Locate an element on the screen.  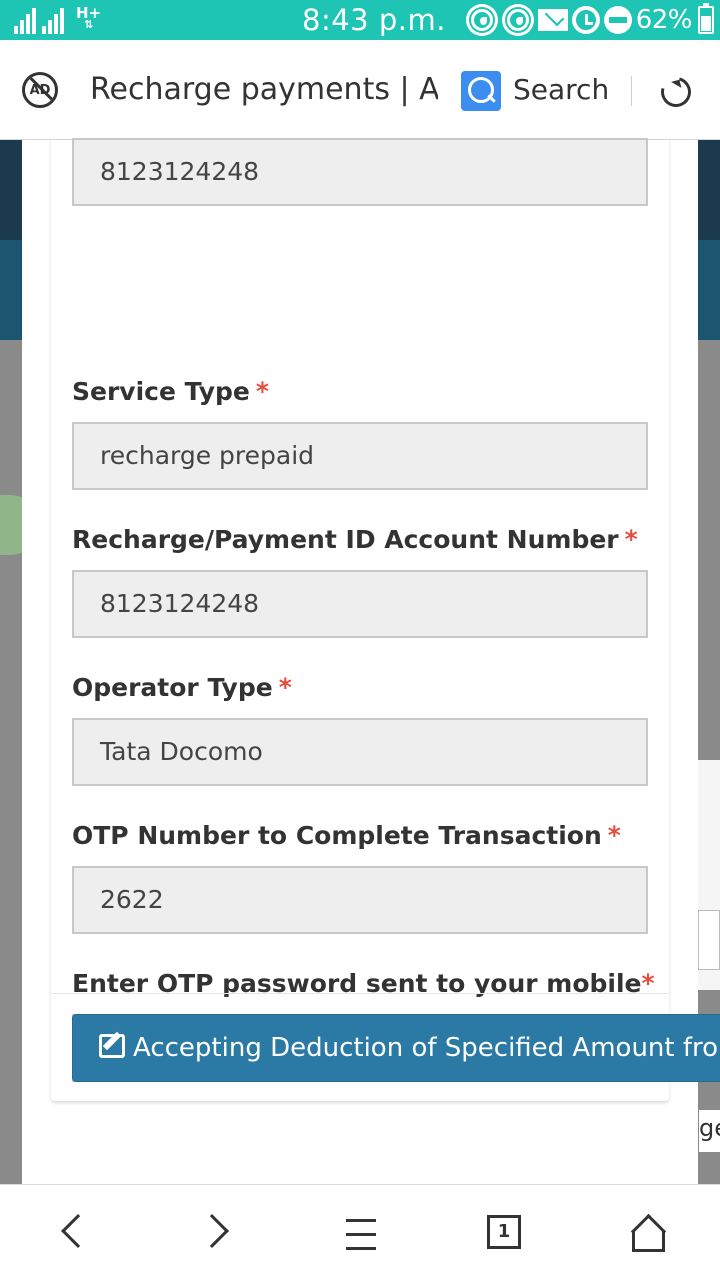
tabs-icon: 1 is located at coordinates (504, 1232).